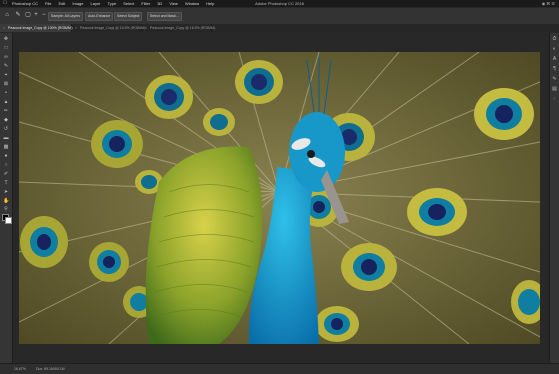 This screenshot has width=559, height=374. I want to click on history-brush-tool-icon: ↺, so click(6, 129).